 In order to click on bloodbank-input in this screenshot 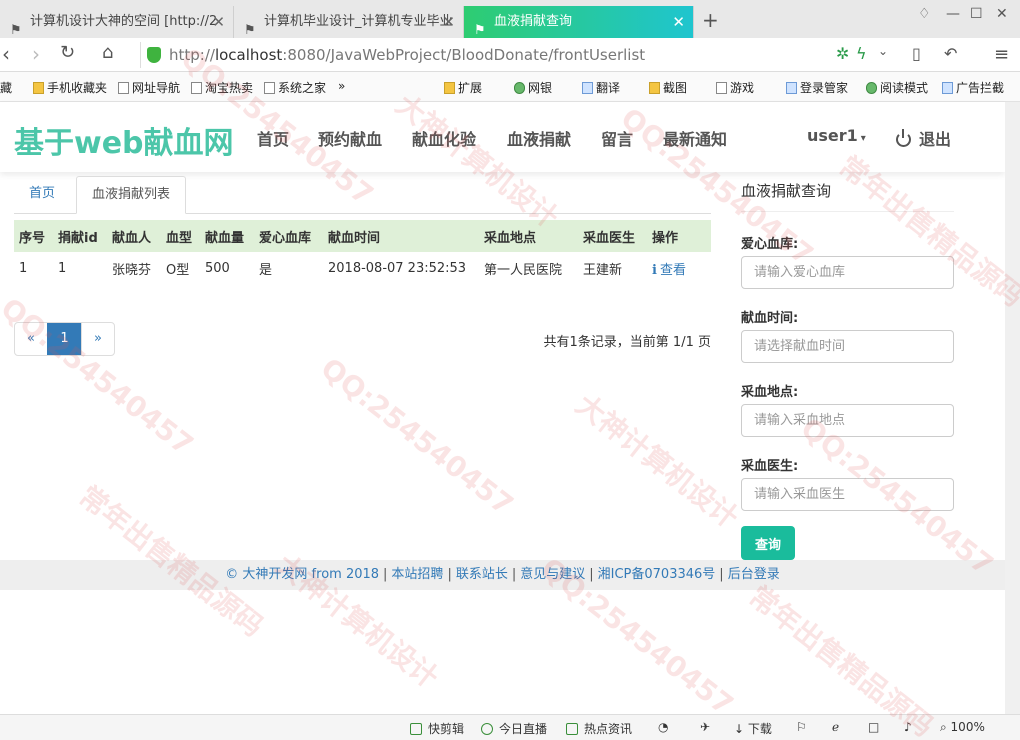, I will do `click(847, 272)`.